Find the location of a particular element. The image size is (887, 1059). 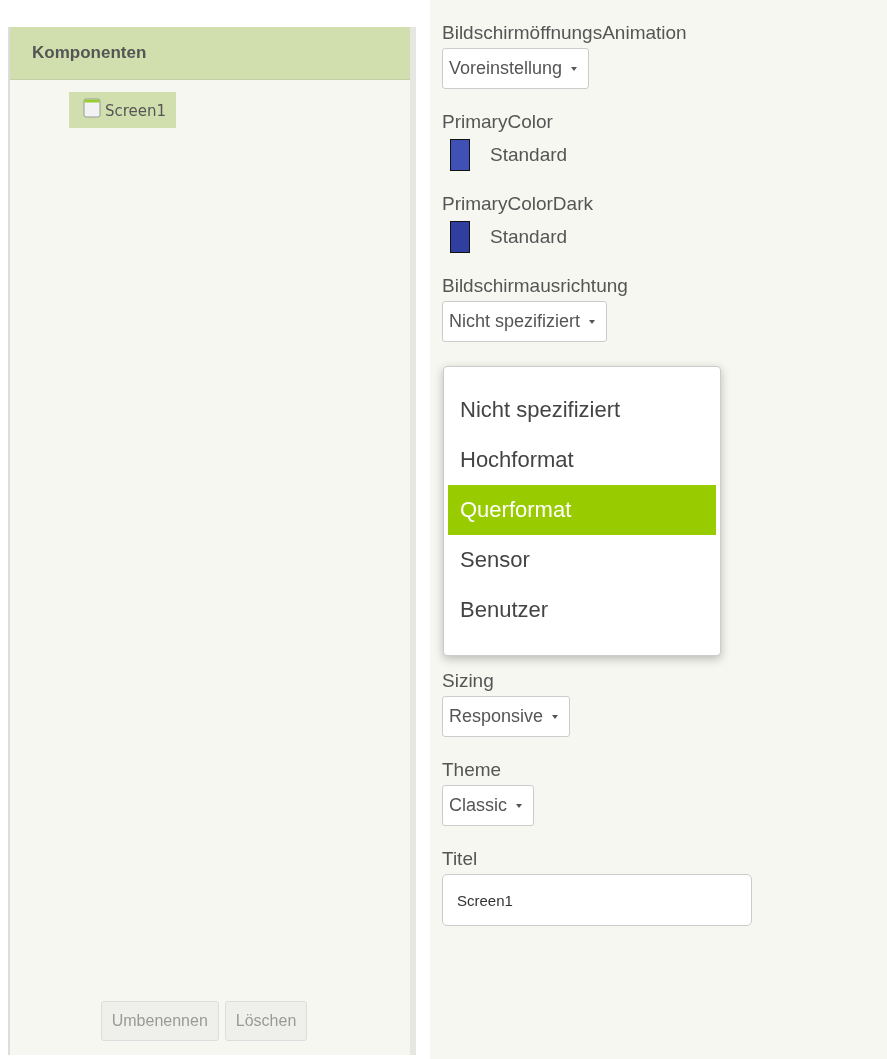

screen-icon is located at coordinates (92, 108).